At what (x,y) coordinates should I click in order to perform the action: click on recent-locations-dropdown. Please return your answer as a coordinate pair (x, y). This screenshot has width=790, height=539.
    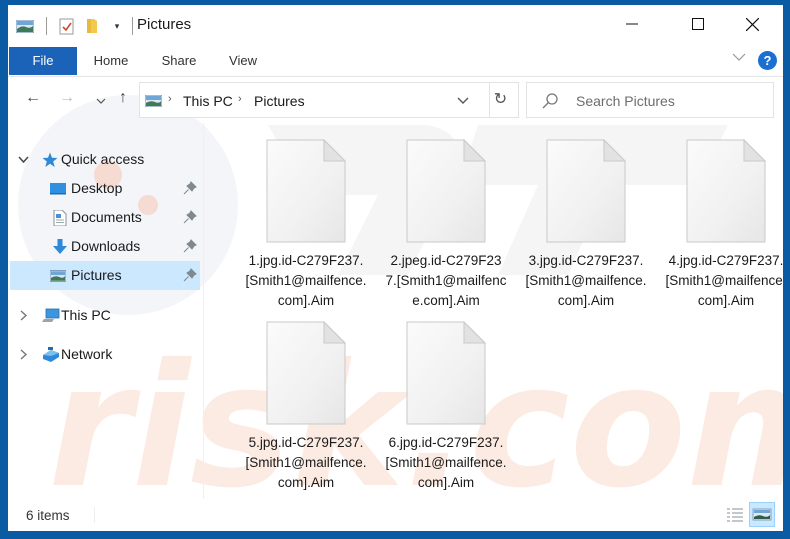
    Looking at the image, I should click on (101, 101).